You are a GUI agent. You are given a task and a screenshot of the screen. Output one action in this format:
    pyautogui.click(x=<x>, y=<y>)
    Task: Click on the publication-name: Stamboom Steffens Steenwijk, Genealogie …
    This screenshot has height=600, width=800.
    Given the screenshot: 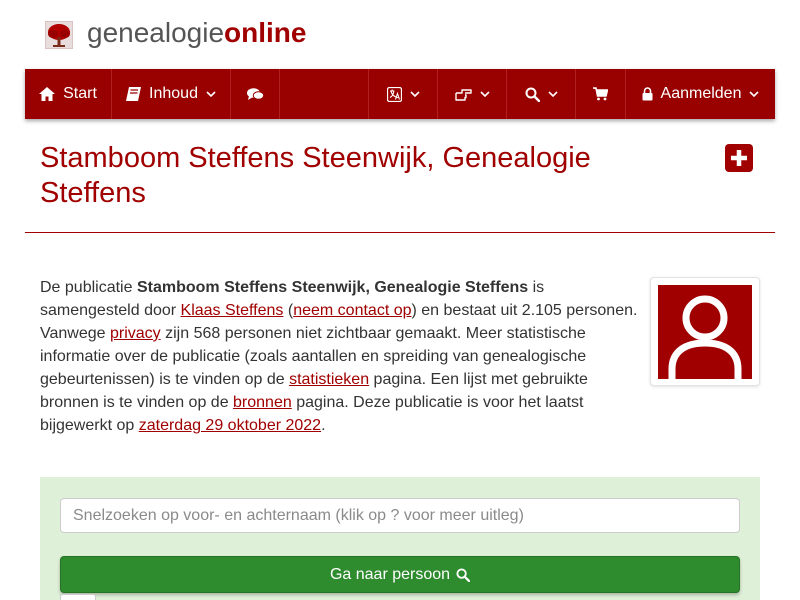 What is the action you would take?
    pyautogui.click(x=332, y=287)
    